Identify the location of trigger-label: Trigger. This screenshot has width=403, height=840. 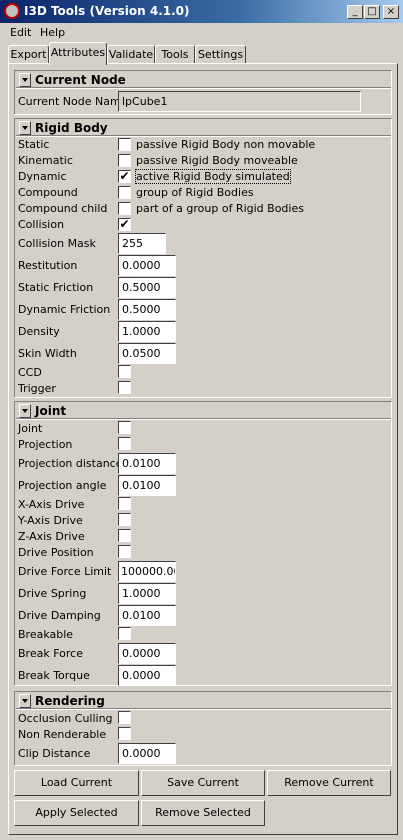
(37, 388).